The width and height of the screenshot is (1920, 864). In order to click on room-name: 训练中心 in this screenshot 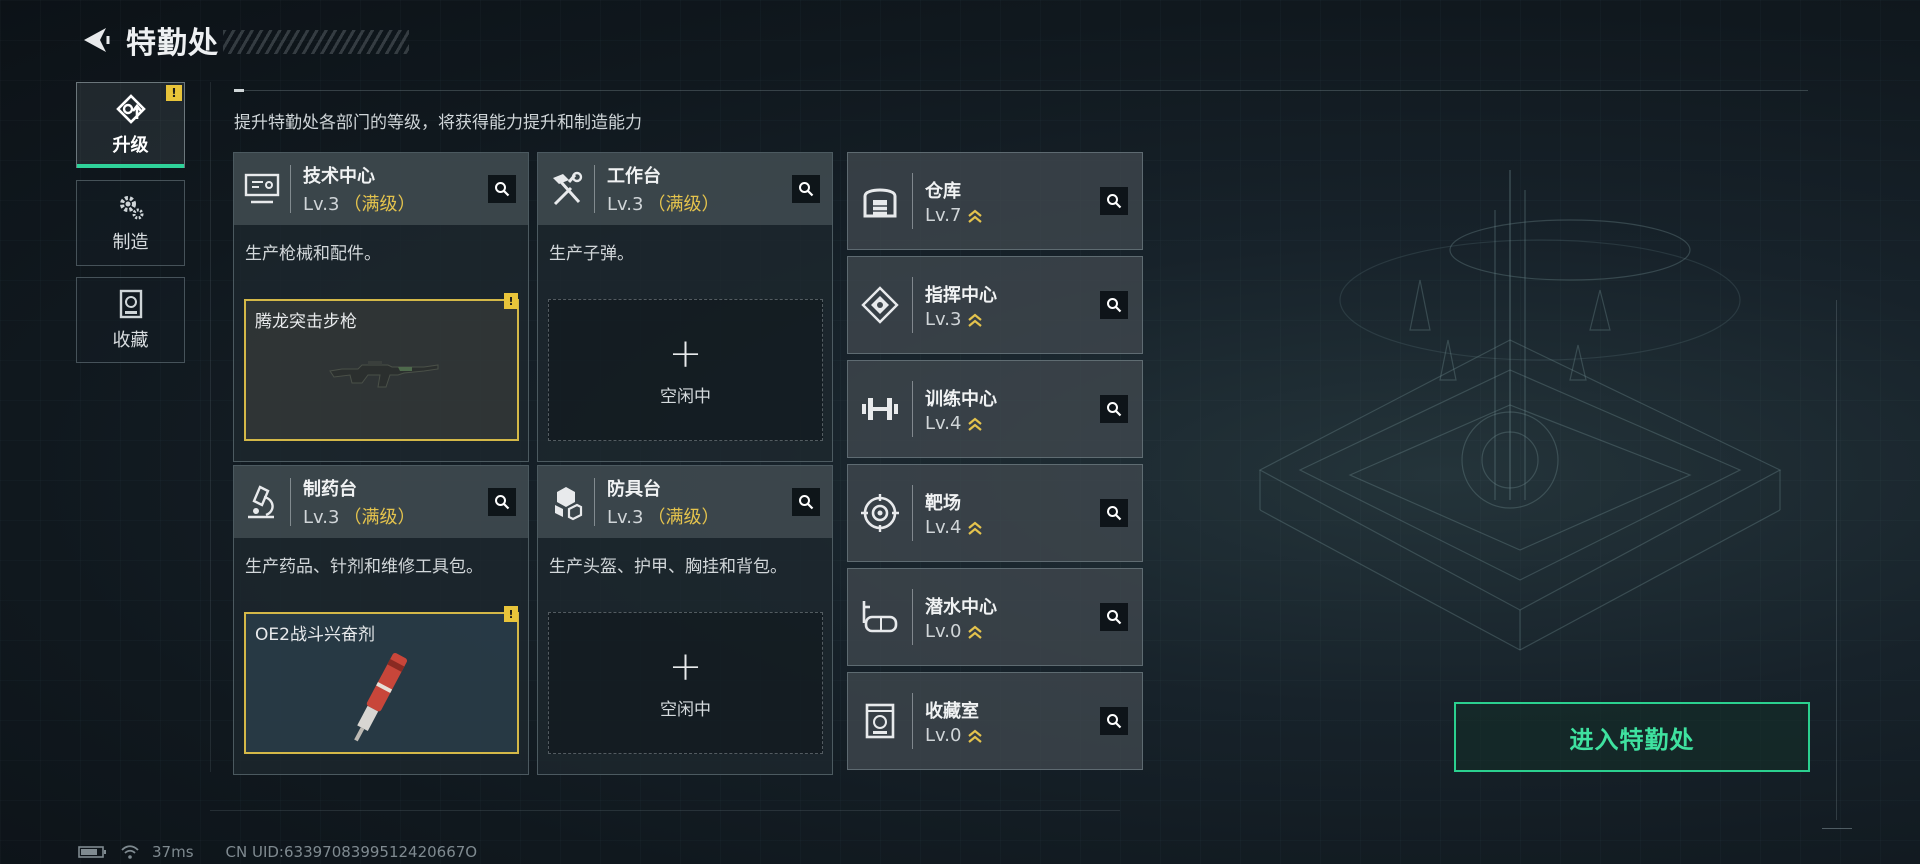, I will do `click(961, 399)`.